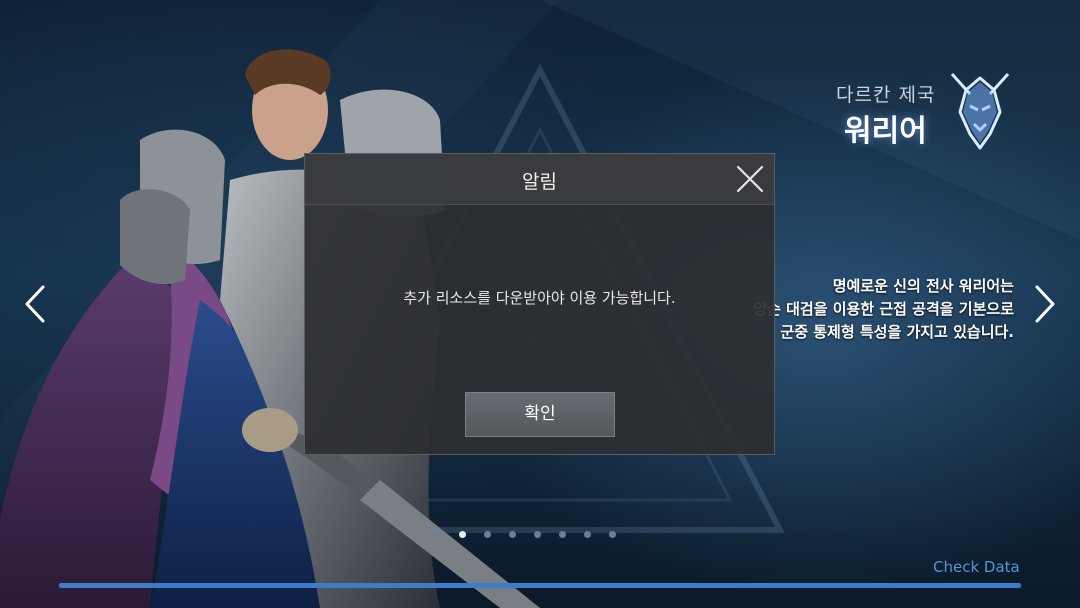 The height and width of the screenshot is (608, 1080). What do you see at coordinates (525, 536) in the screenshot?
I see `carousel-page-dots` at bounding box center [525, 536].